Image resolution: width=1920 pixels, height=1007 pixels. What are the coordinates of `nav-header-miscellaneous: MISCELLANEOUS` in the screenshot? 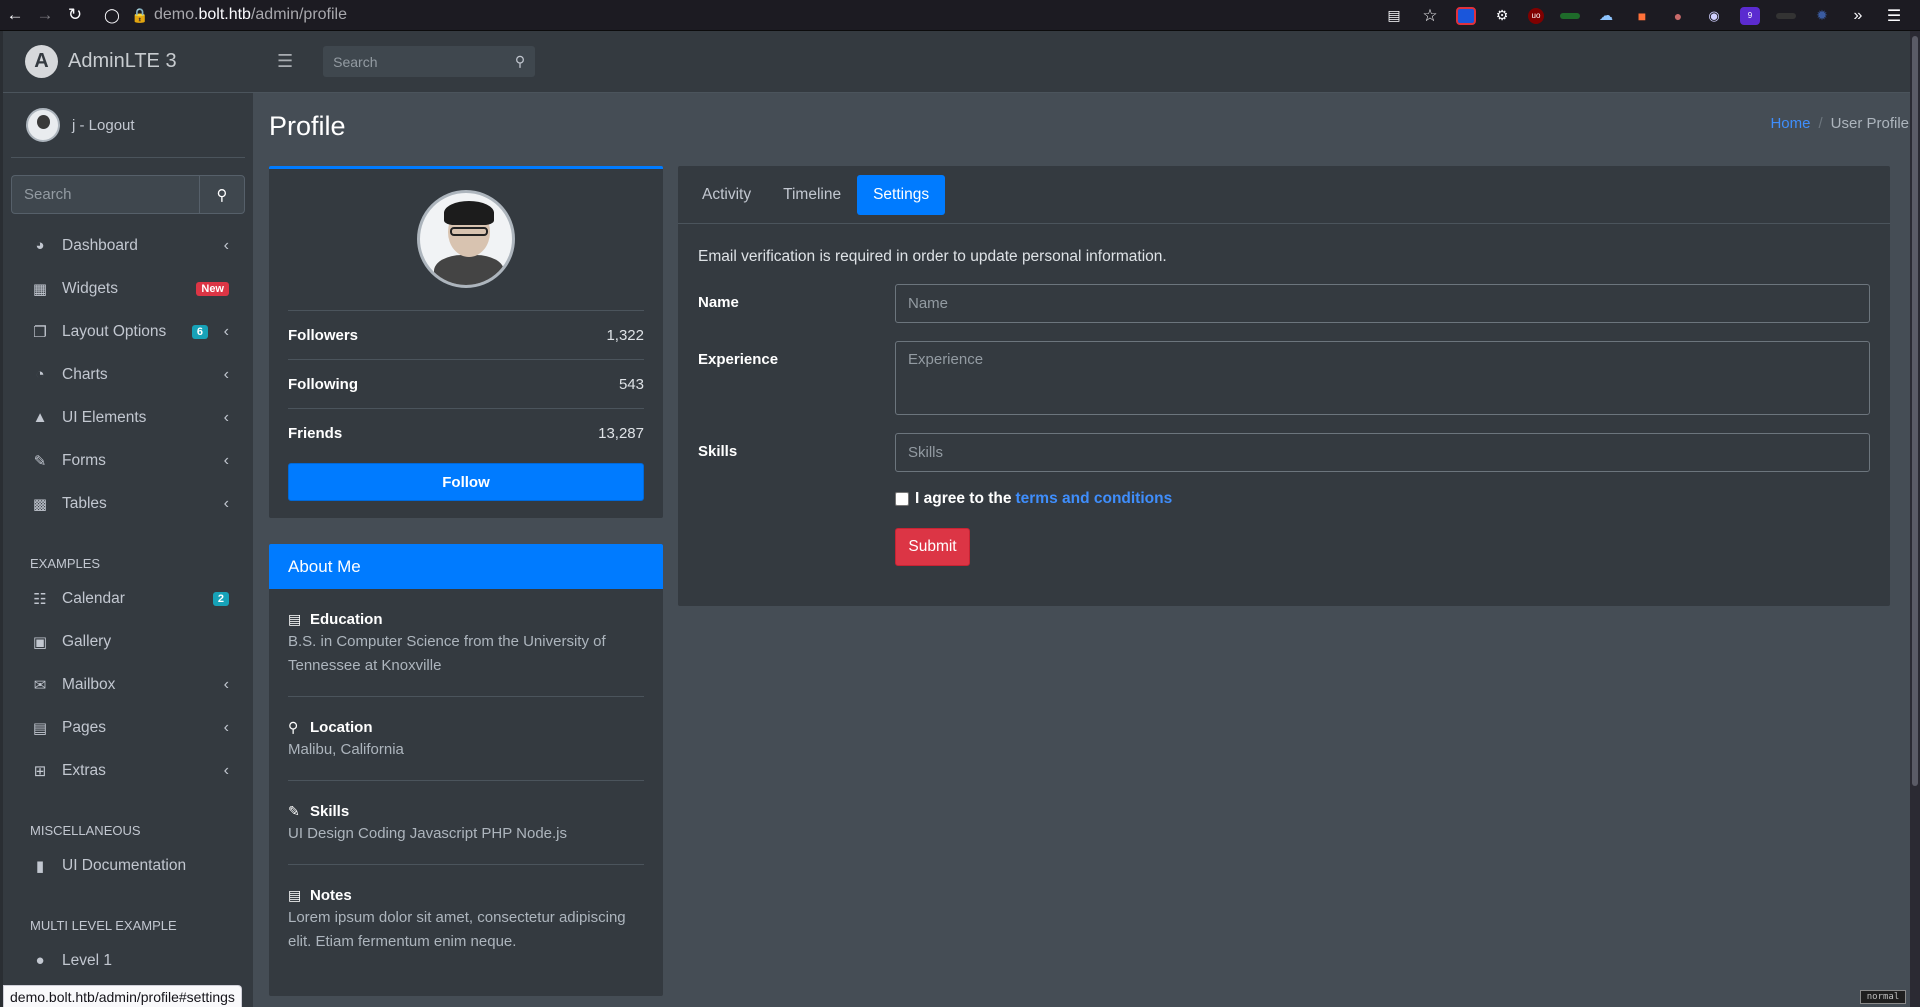 It's located at (85, 830).